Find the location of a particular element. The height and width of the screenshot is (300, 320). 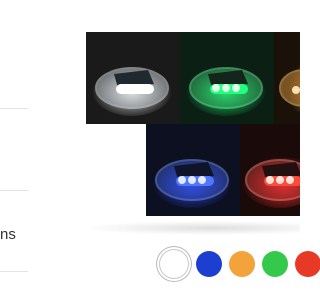

swatch-white is located at coordinates (174, 264).